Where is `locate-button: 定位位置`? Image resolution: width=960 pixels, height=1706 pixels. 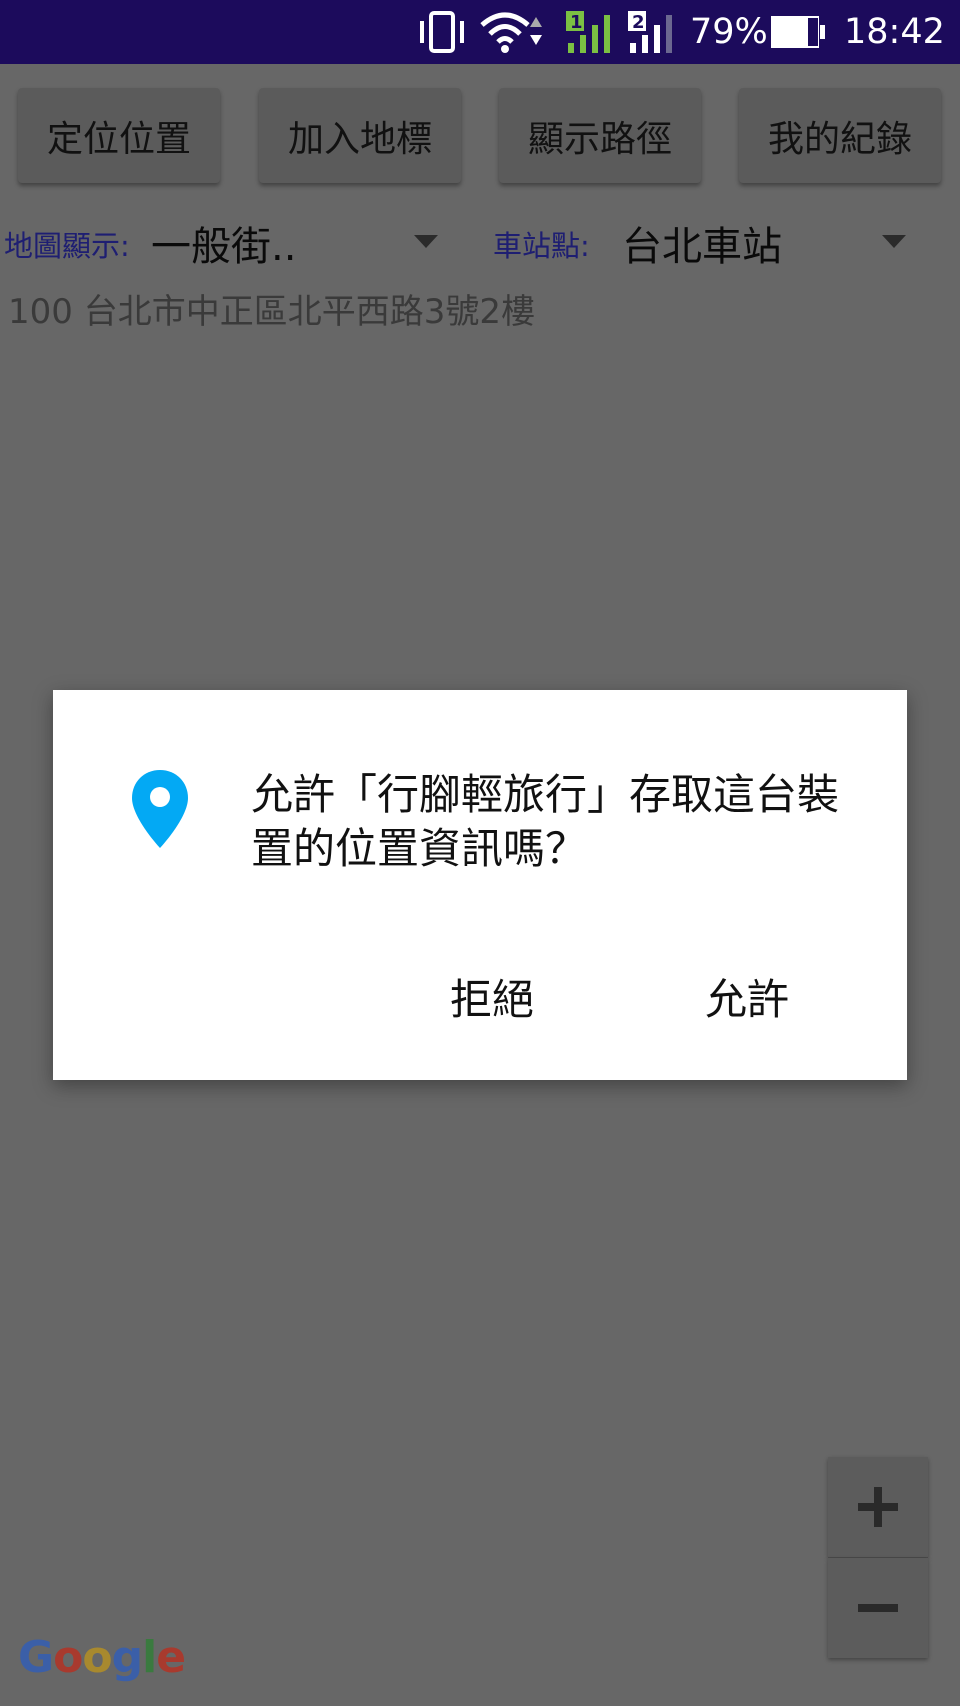 locate-button: 定位位置 is located at coordinates (119, 135).